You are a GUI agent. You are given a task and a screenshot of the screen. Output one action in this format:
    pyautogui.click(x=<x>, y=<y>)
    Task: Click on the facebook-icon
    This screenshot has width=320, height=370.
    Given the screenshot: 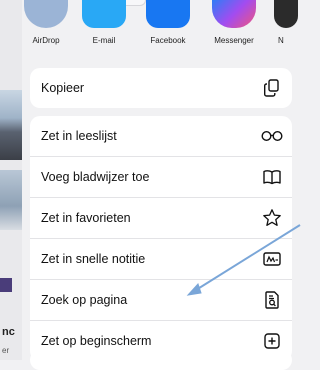 What is the action you would take?
    pyautogui.click(x=168, y=14)
    